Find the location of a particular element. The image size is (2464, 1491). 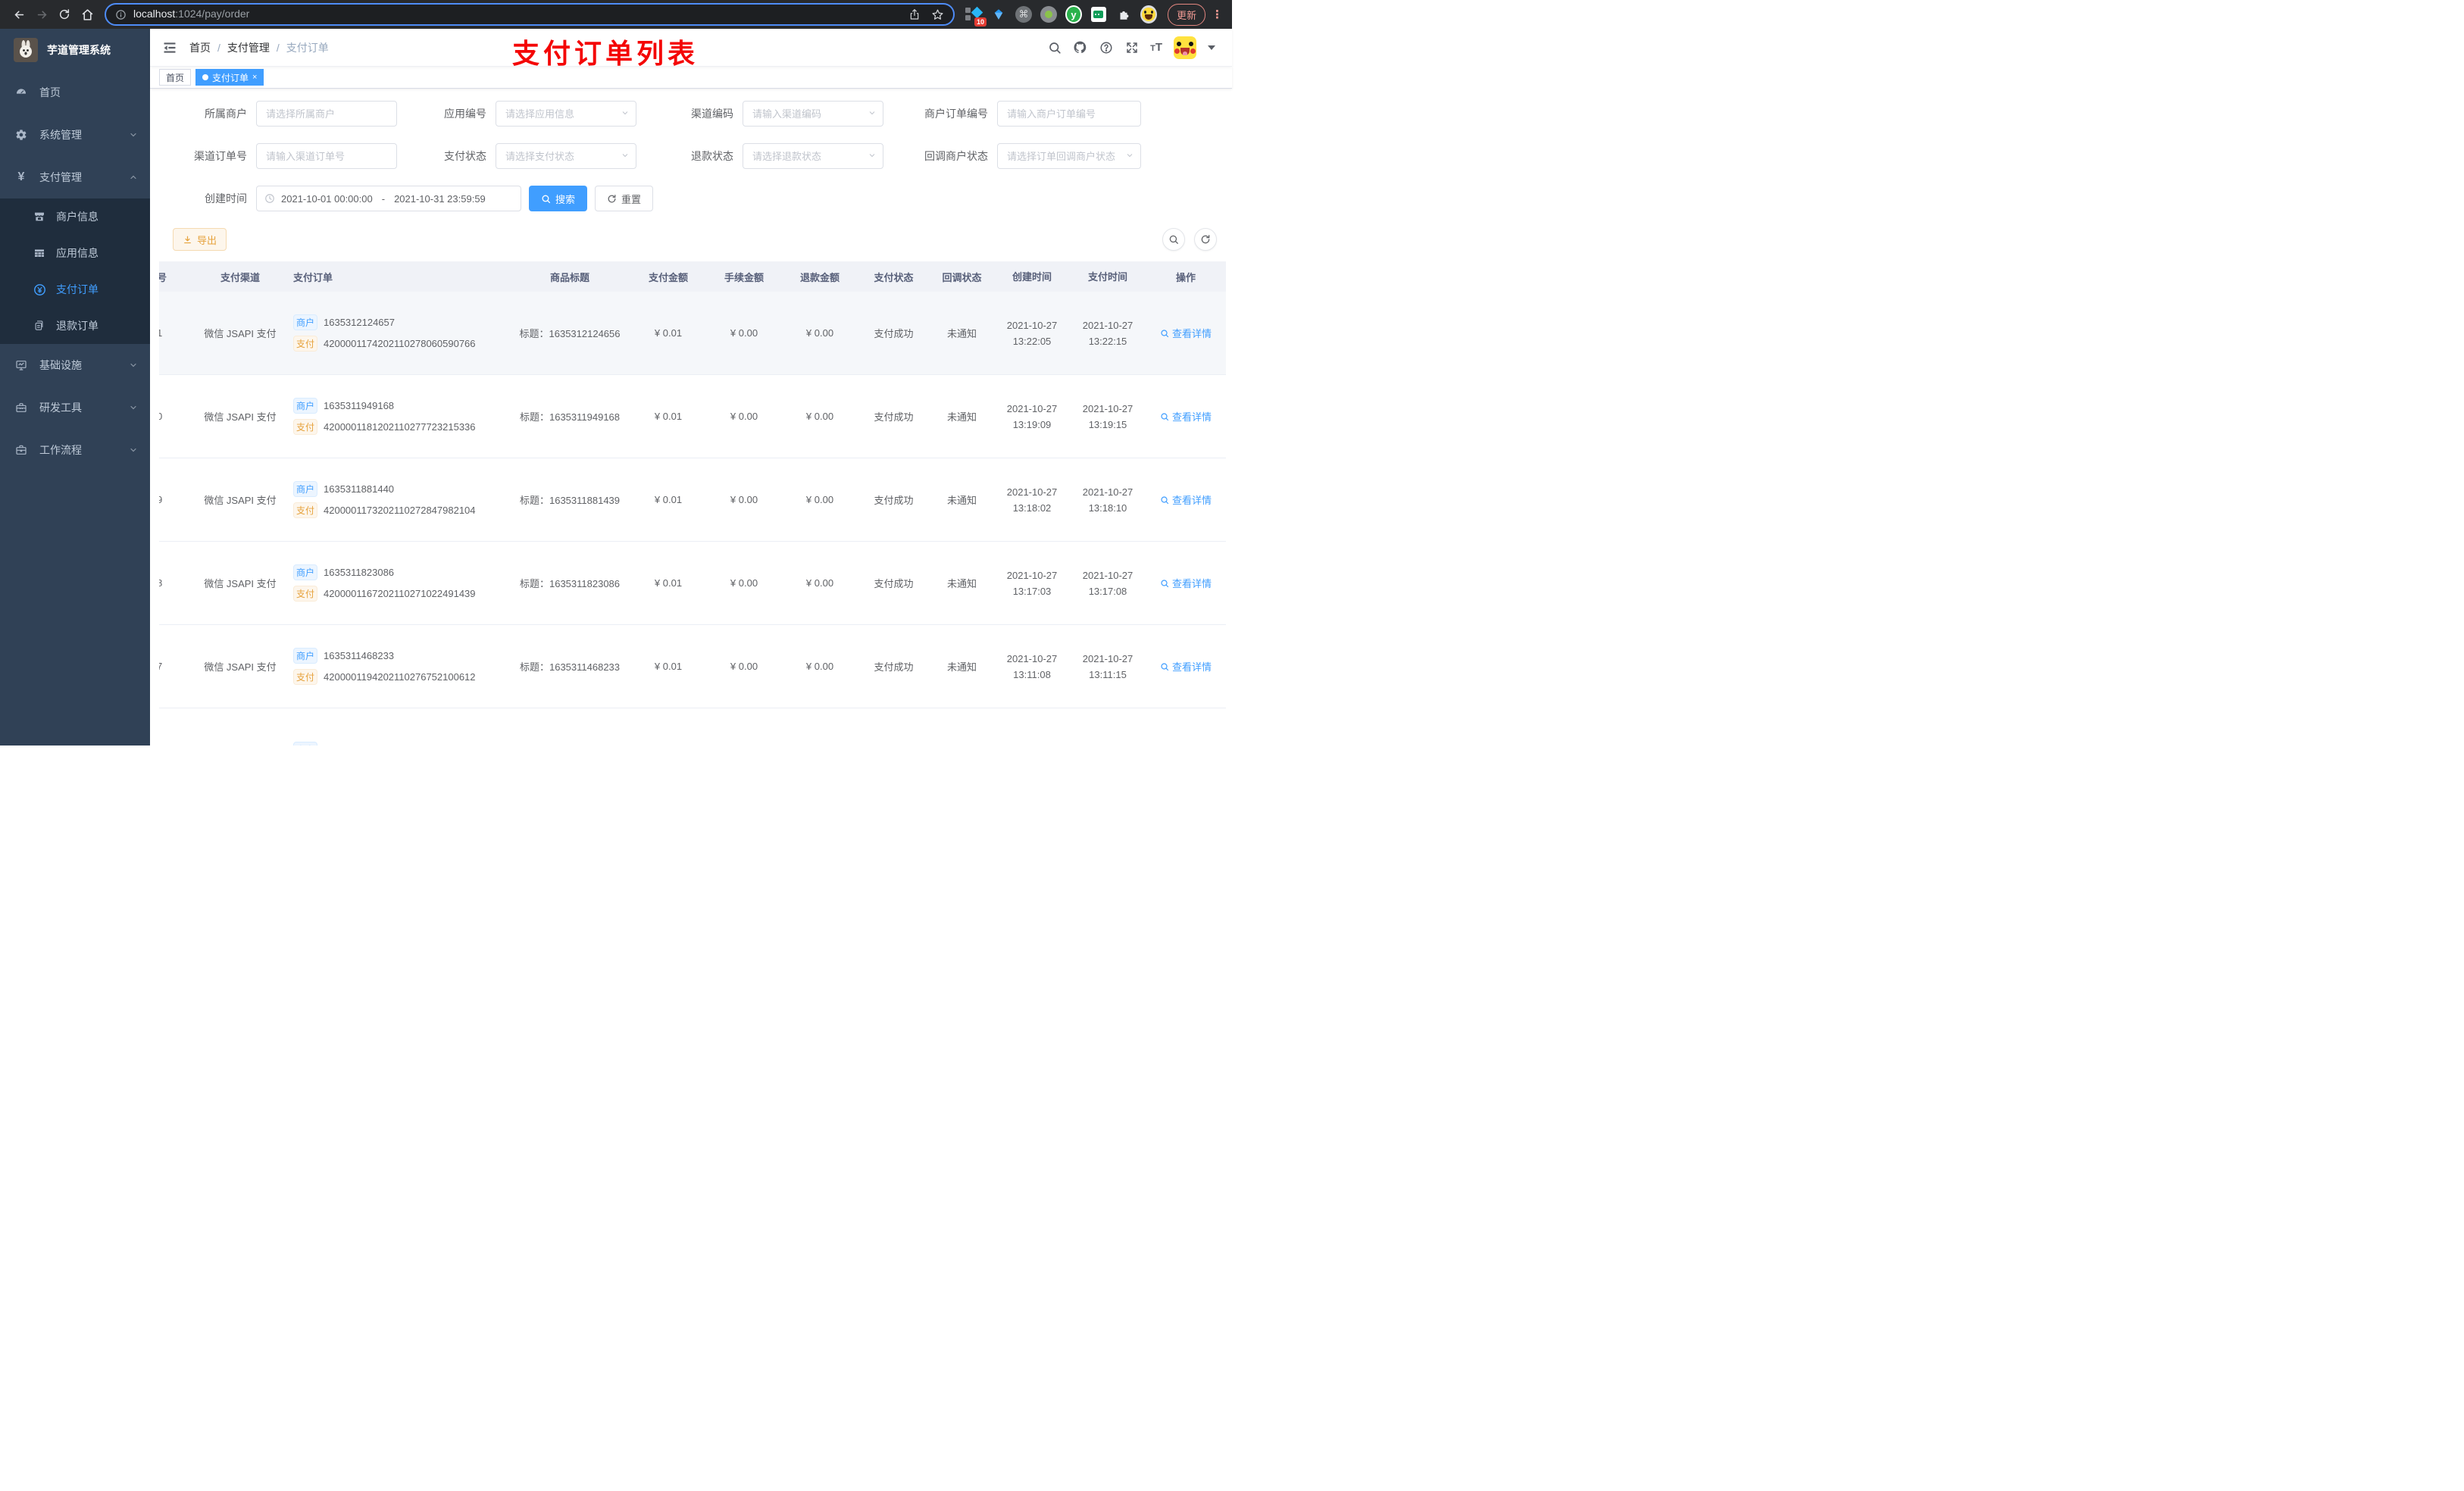

table-toolbar: 导出 is located at coordinates (691, 239).